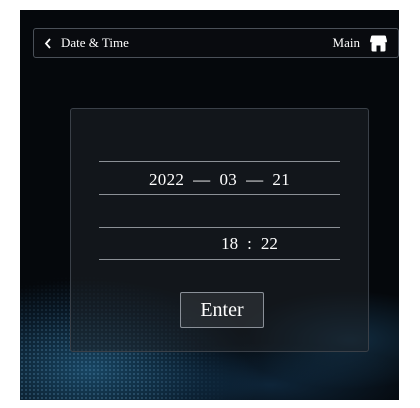  I want to click on date-picker: 2022 — 03 — 21, so click(219, 179).